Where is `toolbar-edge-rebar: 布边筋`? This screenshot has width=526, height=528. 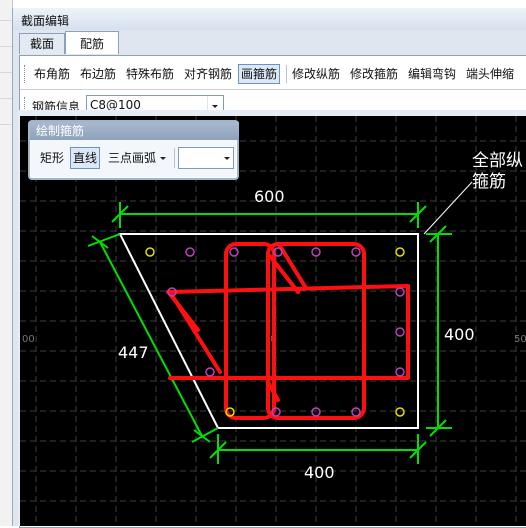 toolbar-edge-rebar: 布边筋 is located at coordinates (98, 74).